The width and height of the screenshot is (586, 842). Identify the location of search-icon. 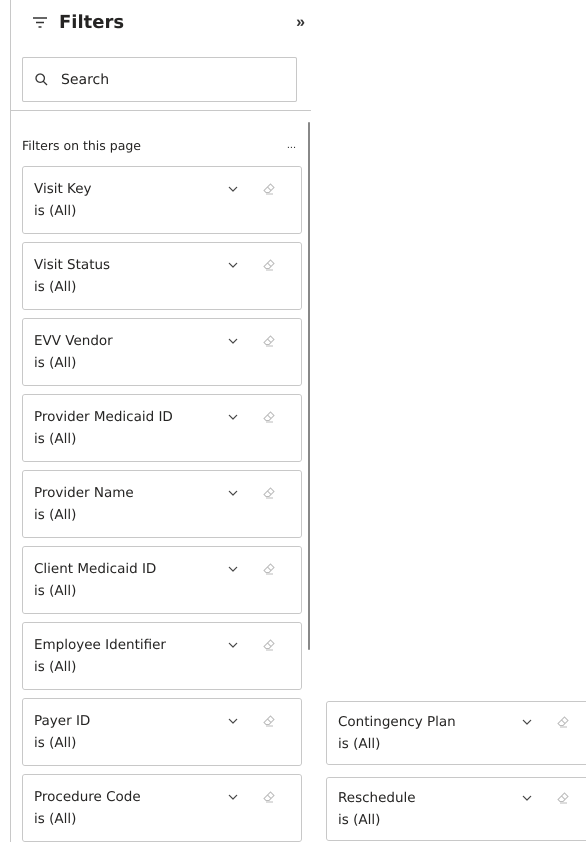
(41, 79).